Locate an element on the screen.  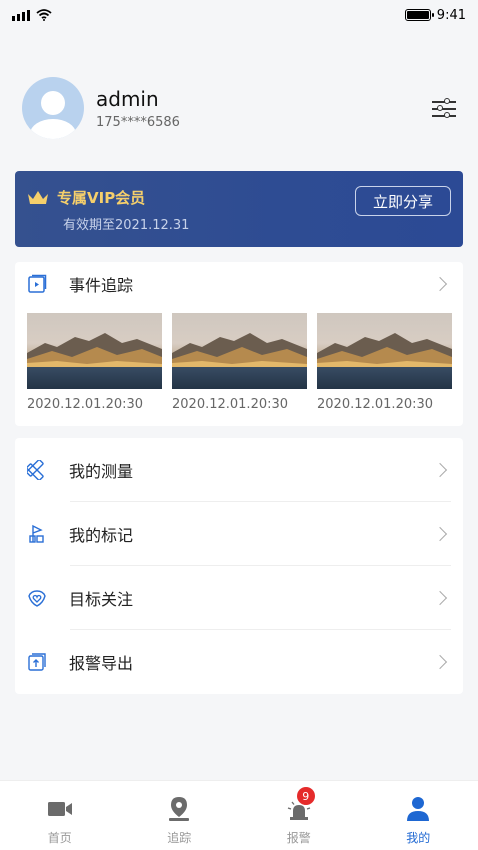
tab-mine: 我的 is located at coordinates (418, 815).